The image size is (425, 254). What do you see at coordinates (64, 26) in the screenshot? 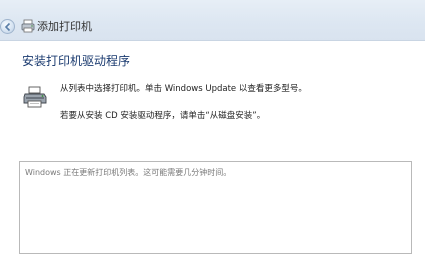
I see `window-title: 添加打印机` at bounding box center [64, 26].